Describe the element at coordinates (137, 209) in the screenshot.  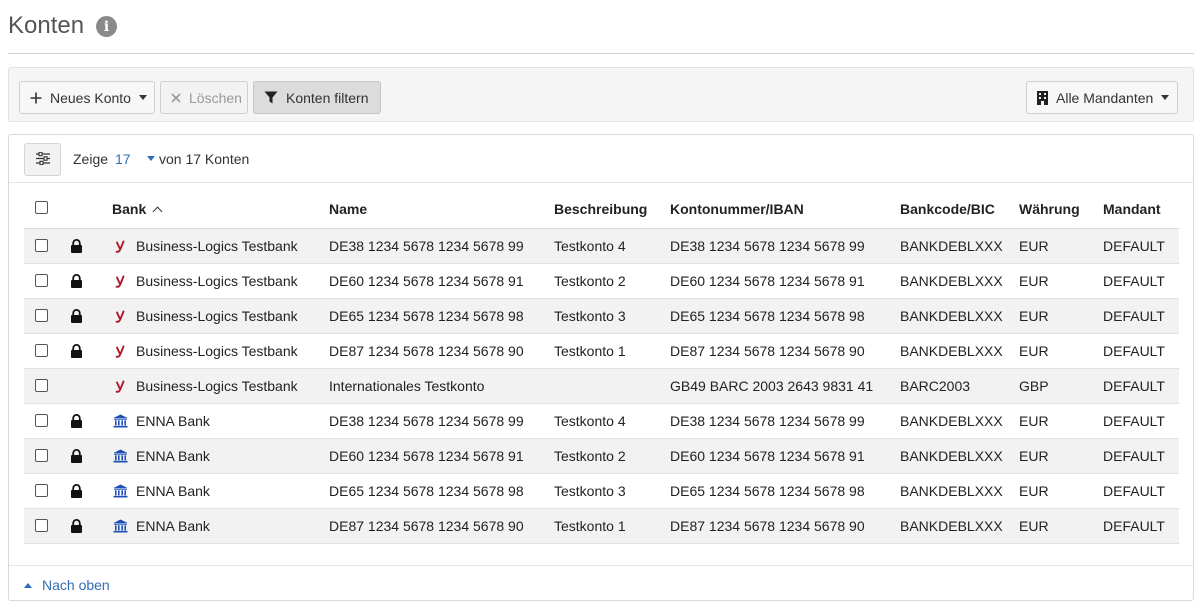
I see `column-header-bank: Bank` at that location.